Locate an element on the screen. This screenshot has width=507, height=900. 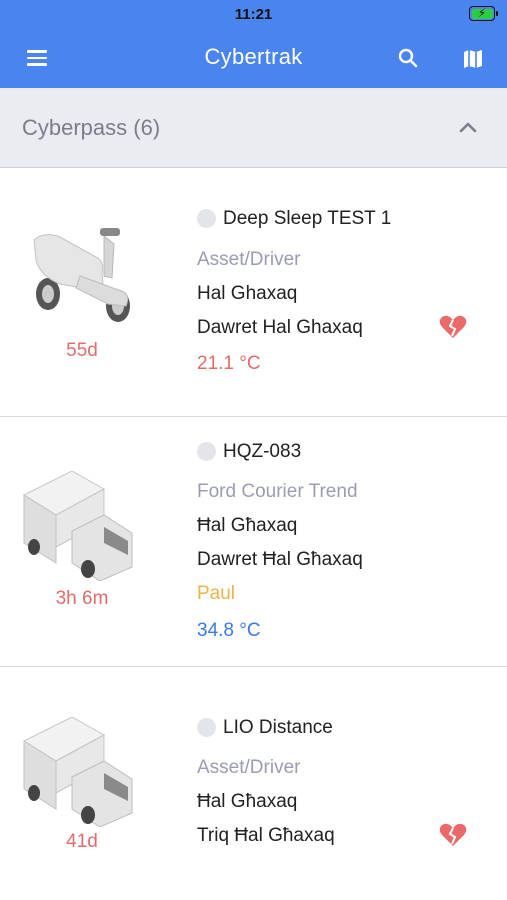
asset-street: Dawret Ħal Għaxaq is located at coordinates (280, 559).